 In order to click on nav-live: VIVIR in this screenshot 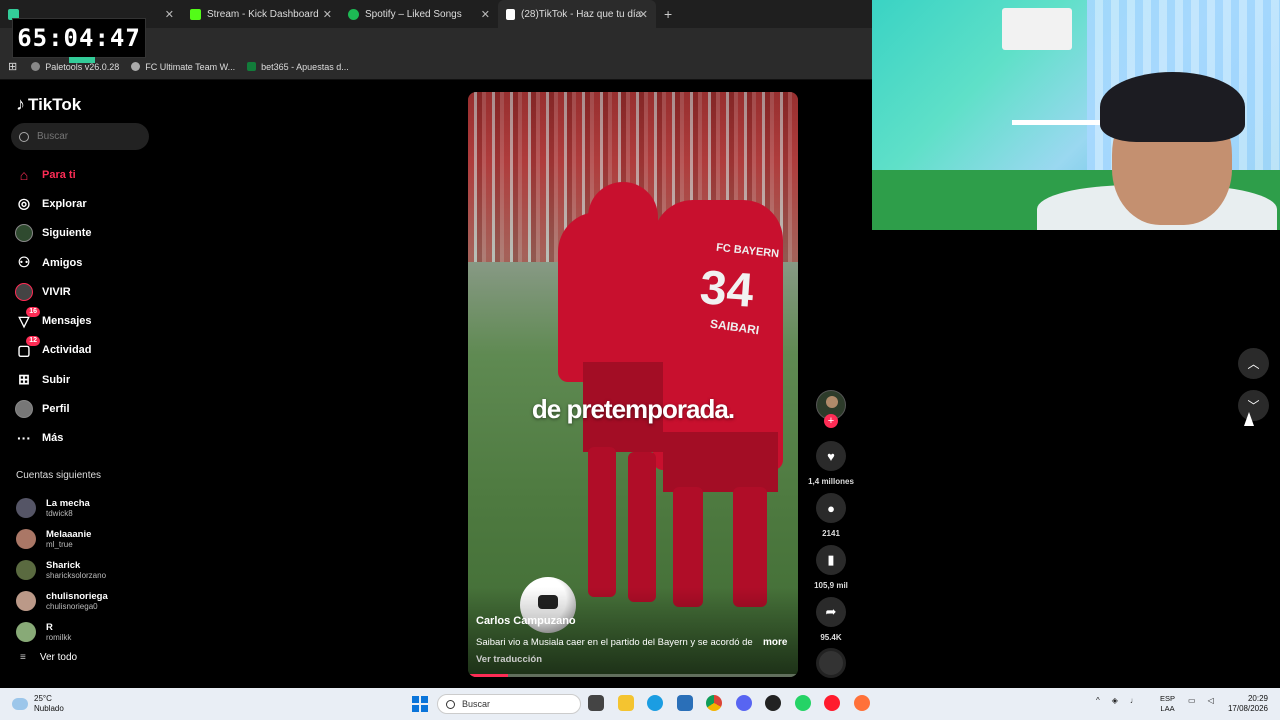, I will do `click(53, 291)`.